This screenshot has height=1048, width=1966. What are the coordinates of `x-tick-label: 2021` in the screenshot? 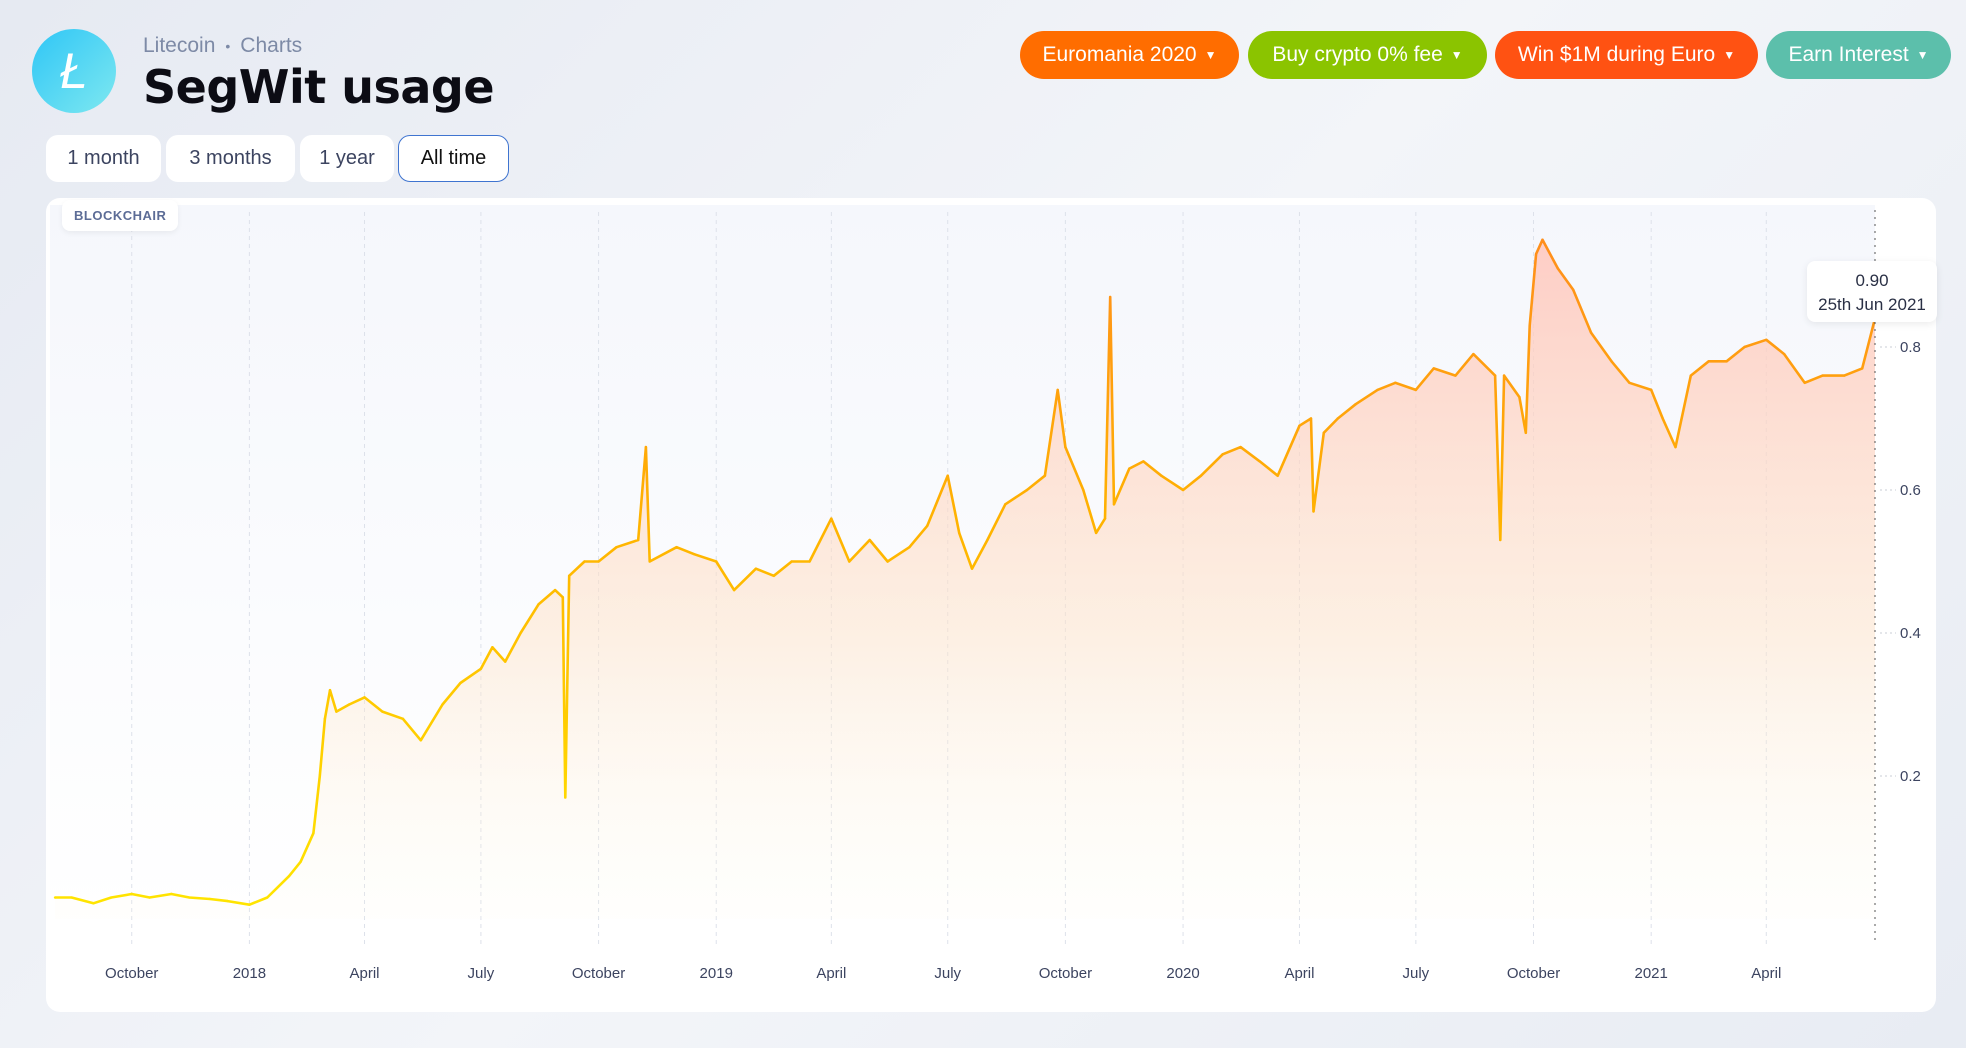 It's located at (1650, 973).